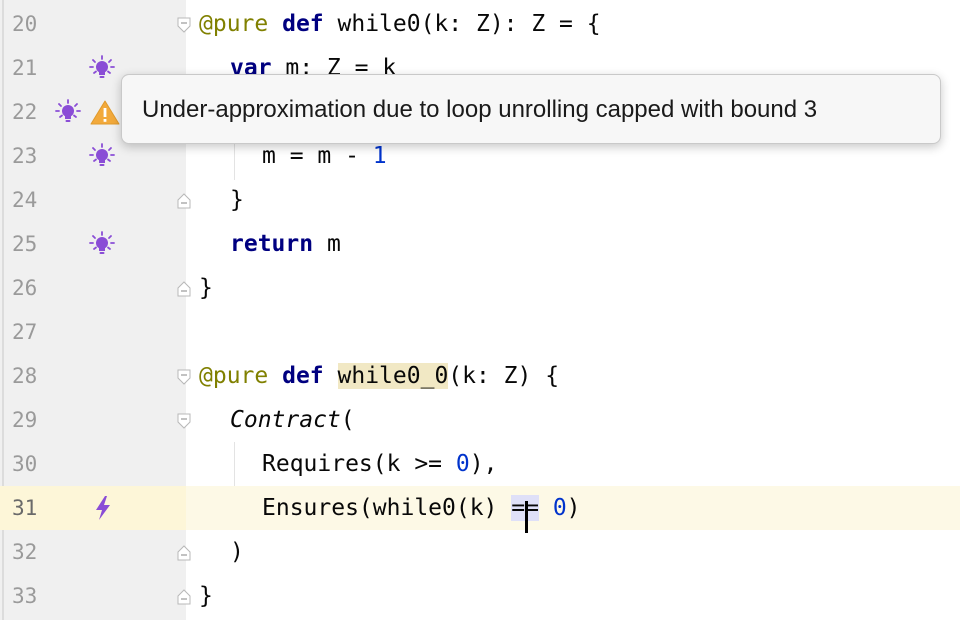 This screenshot has height=620, width=960. What do you see at coordinates (480, 552) in the screenshot?
I see `code-line-32: 32 )` at bounding box center [480, 552].